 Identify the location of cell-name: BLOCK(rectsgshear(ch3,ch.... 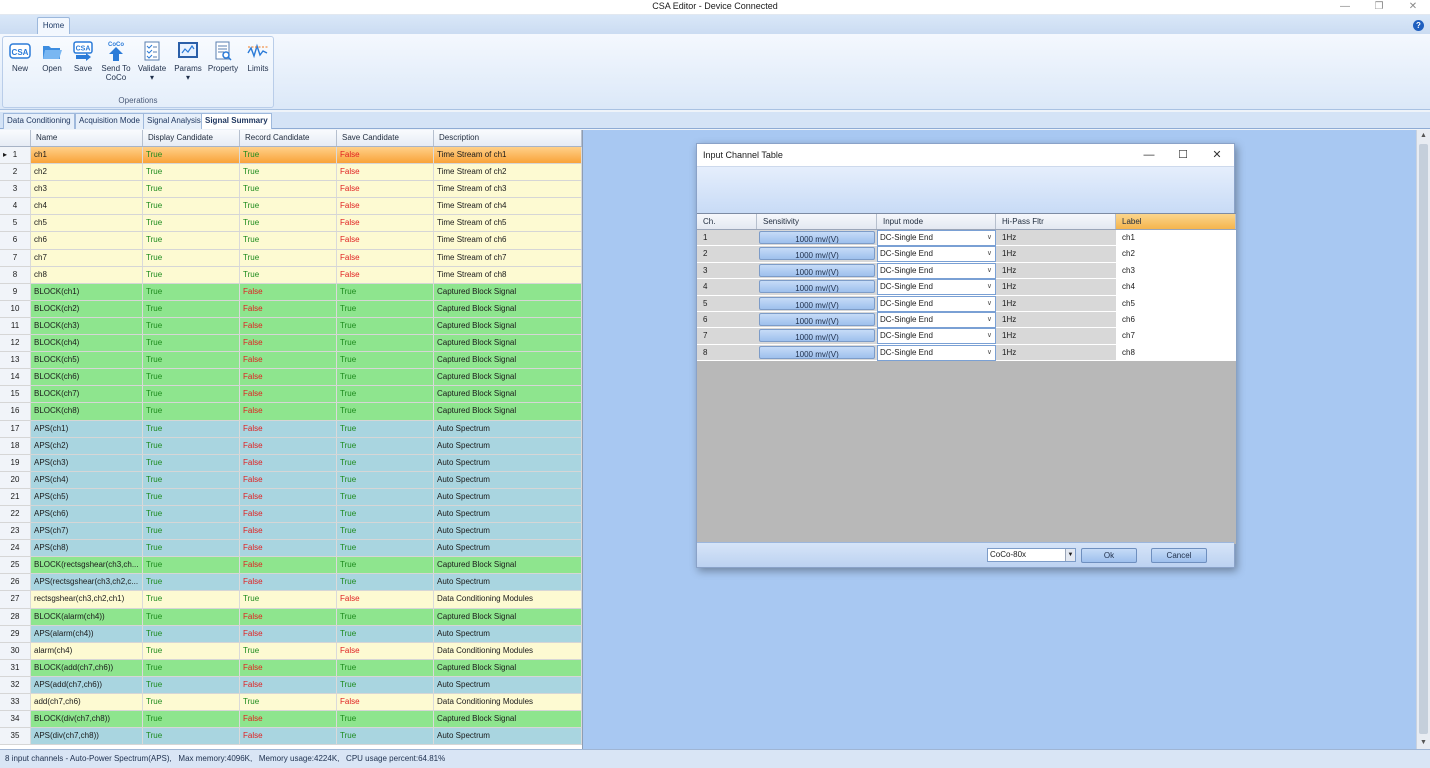
(87, 565).